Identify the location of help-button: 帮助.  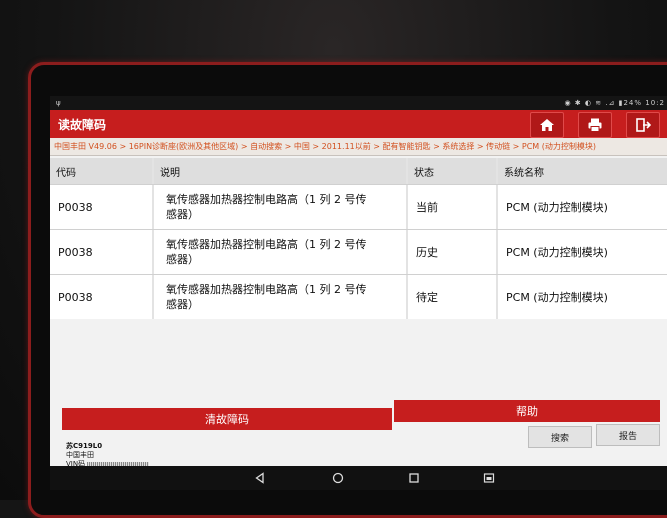
(527, 411).